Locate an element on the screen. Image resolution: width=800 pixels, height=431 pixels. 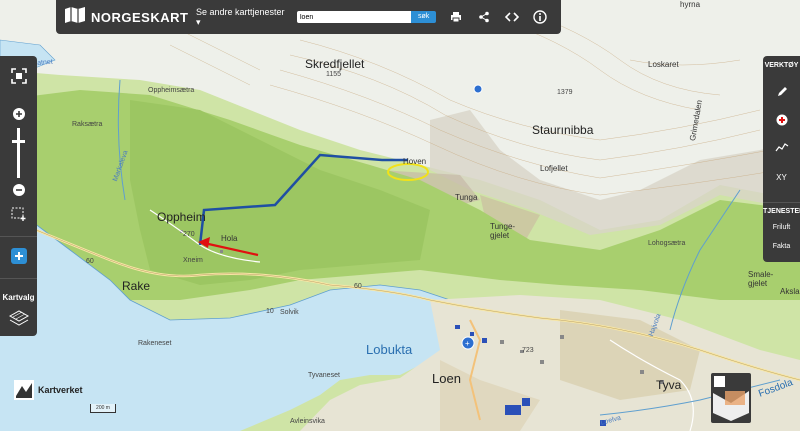
coordinates-button: XY is located at coordinates (781, 177).